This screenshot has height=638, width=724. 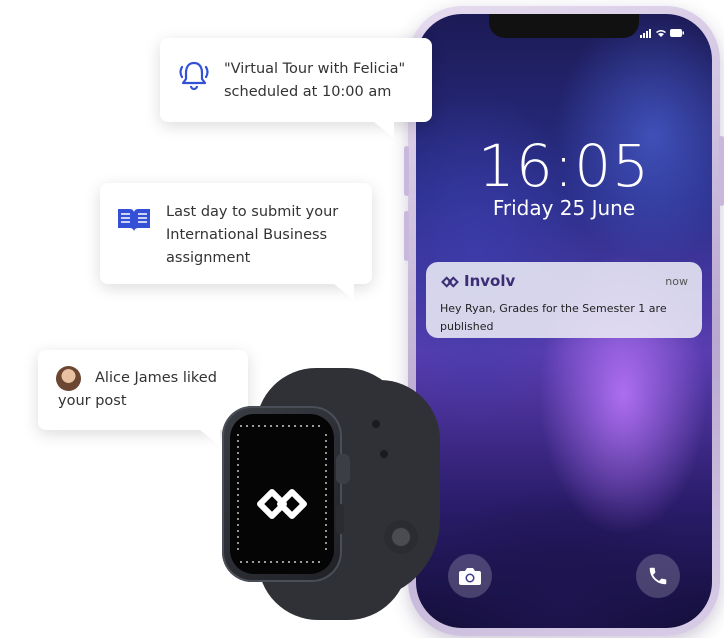 What do you see at coordinates (137, 389) in the screenshot?
I see `like-notification-text: Alice James liked your post` at bounding box center [137, 389].